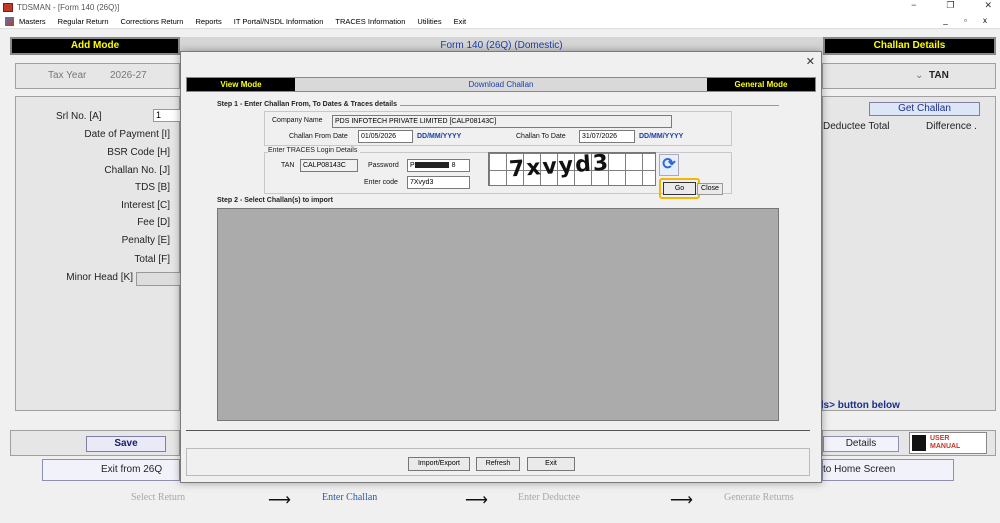 The image size is (1000, 523). What do you see at coordinates (861, 444) in the screenshot?
I see `details-button: Details` at bounding box center [861, 444].